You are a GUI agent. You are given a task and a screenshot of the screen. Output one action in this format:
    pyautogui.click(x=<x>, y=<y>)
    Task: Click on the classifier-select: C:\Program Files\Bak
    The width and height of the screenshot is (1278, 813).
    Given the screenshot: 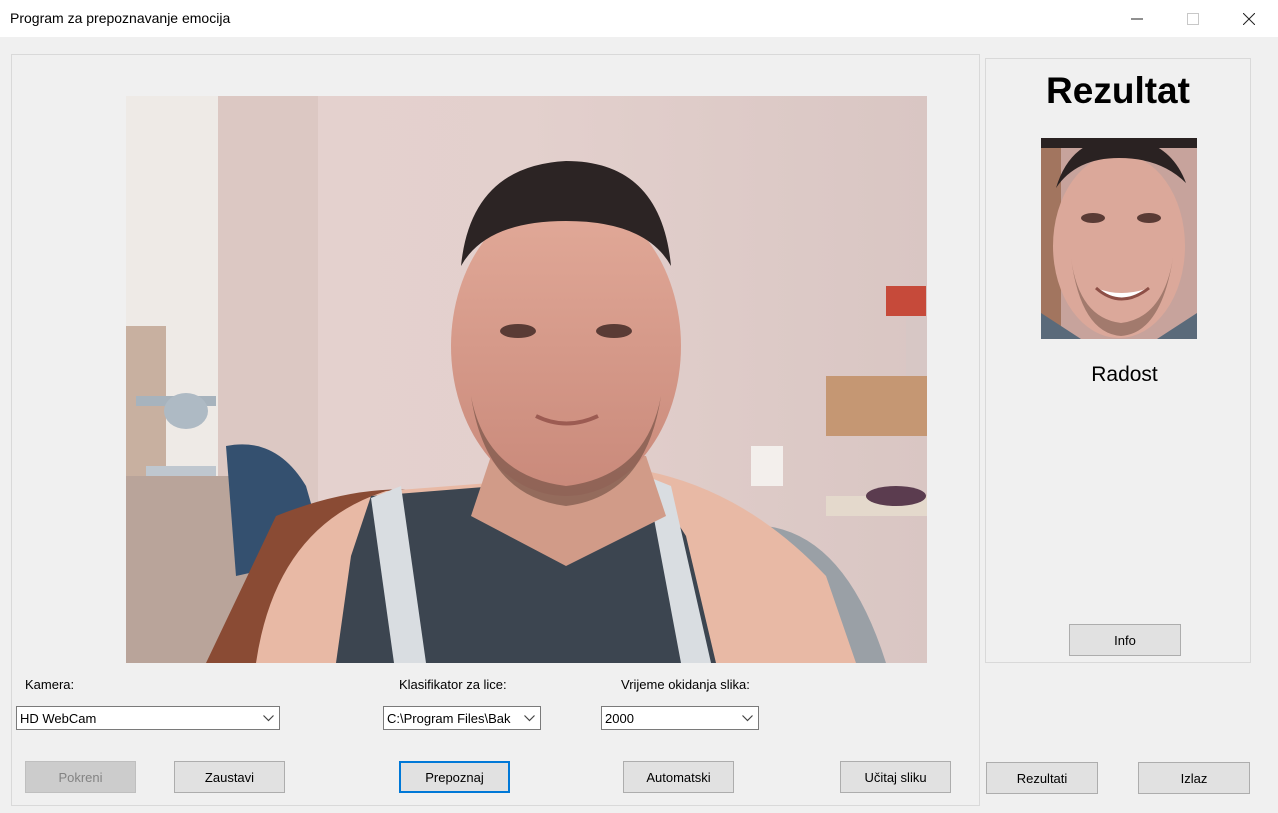 What is the action you would take?
    pyautogui.click(x=462, y=718)
    